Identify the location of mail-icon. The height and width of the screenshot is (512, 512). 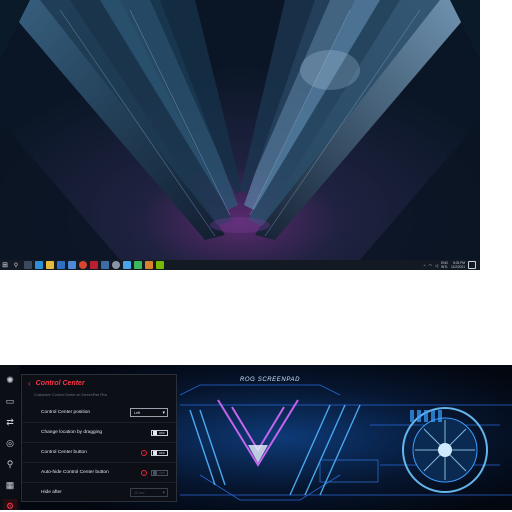
(60, 265).